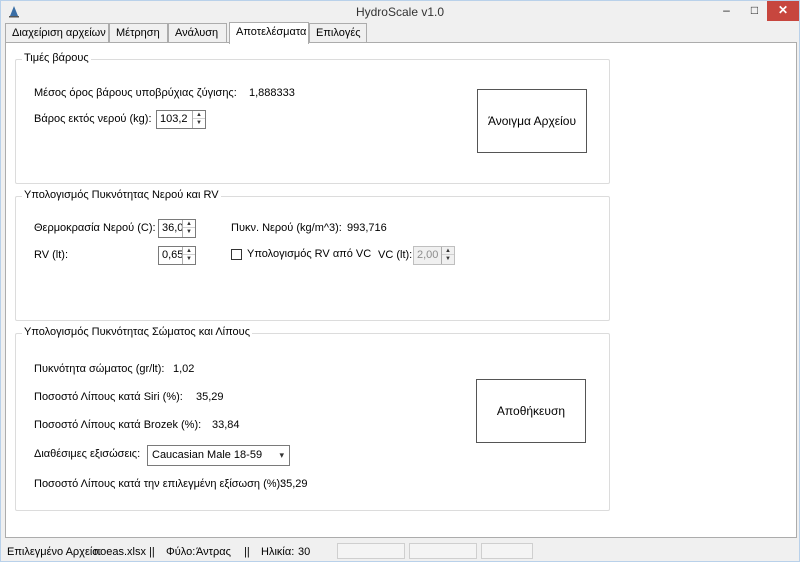 The image size is (800, 562). I want to click on chevron-down-icon: ▾, so click(281, 455).